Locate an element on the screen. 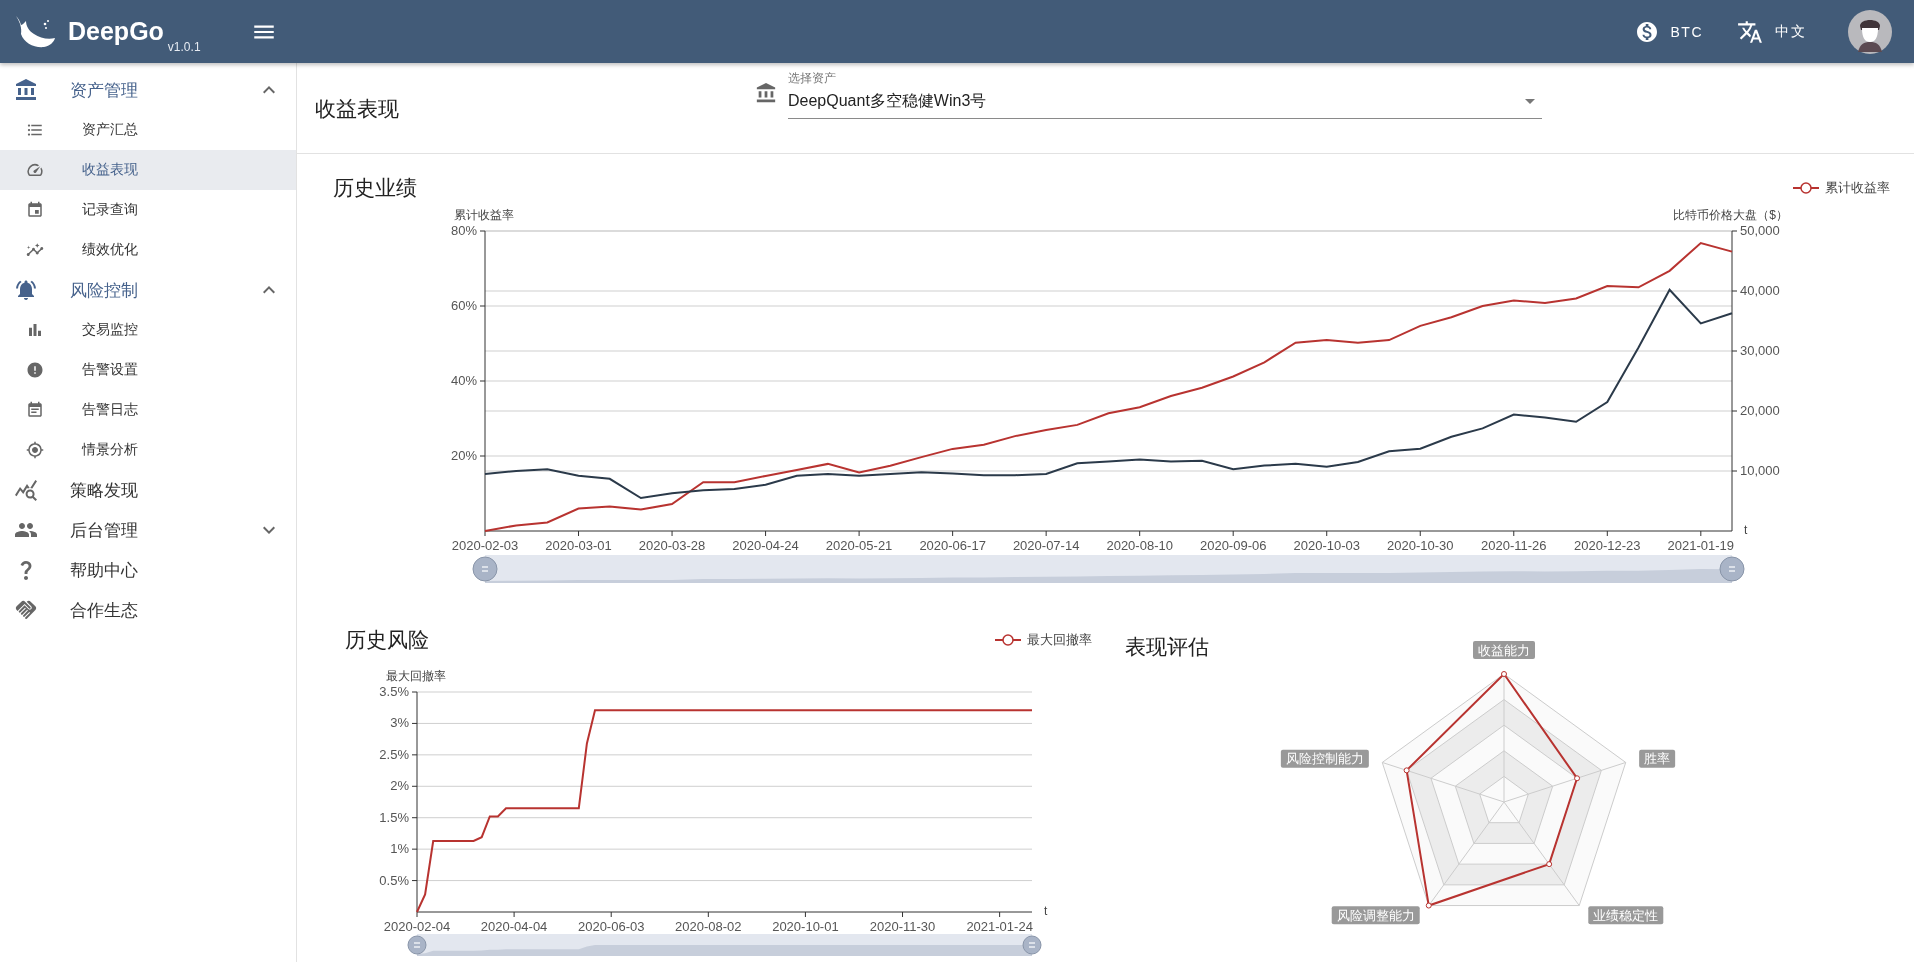 The image size is (1914, 962). page-title: 收益表现 is located at coordinates (357, 109).